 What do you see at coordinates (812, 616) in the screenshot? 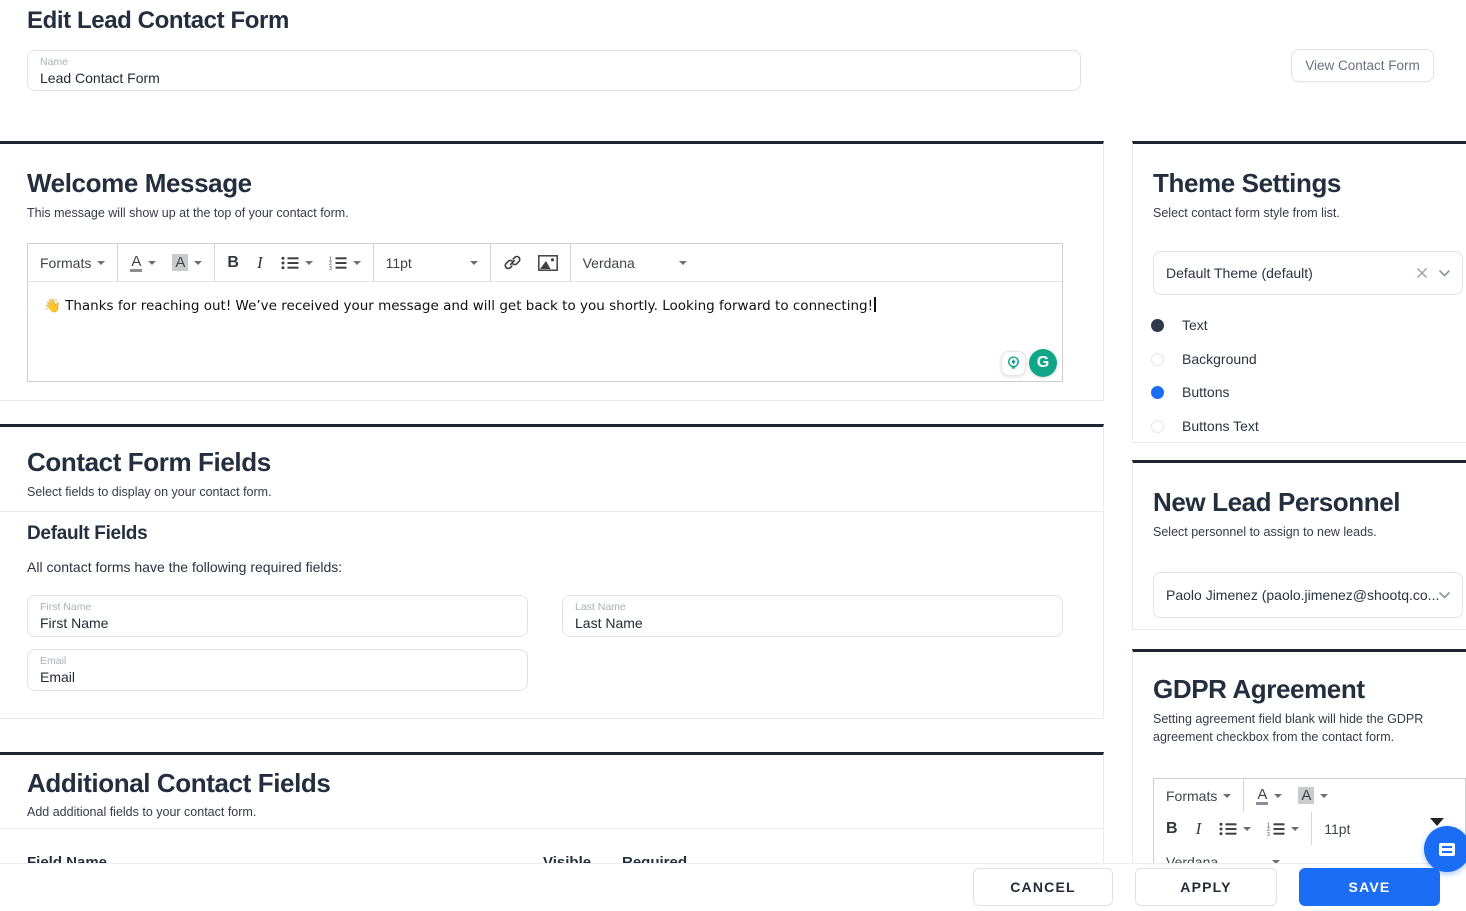
I see `last-name-field: Last Name Last Name` at bounding box center [812, 616].